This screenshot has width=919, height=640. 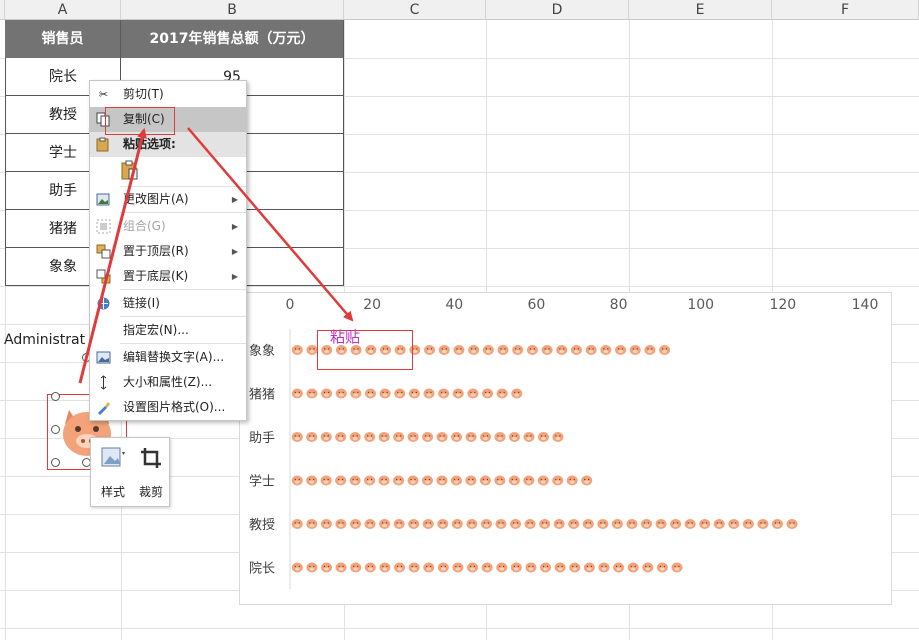 What do you see at coordinates (156, 251) in the screenshot?
I see `menu-item-label: 置于顶层(R)` at bounding box center [156, 251].